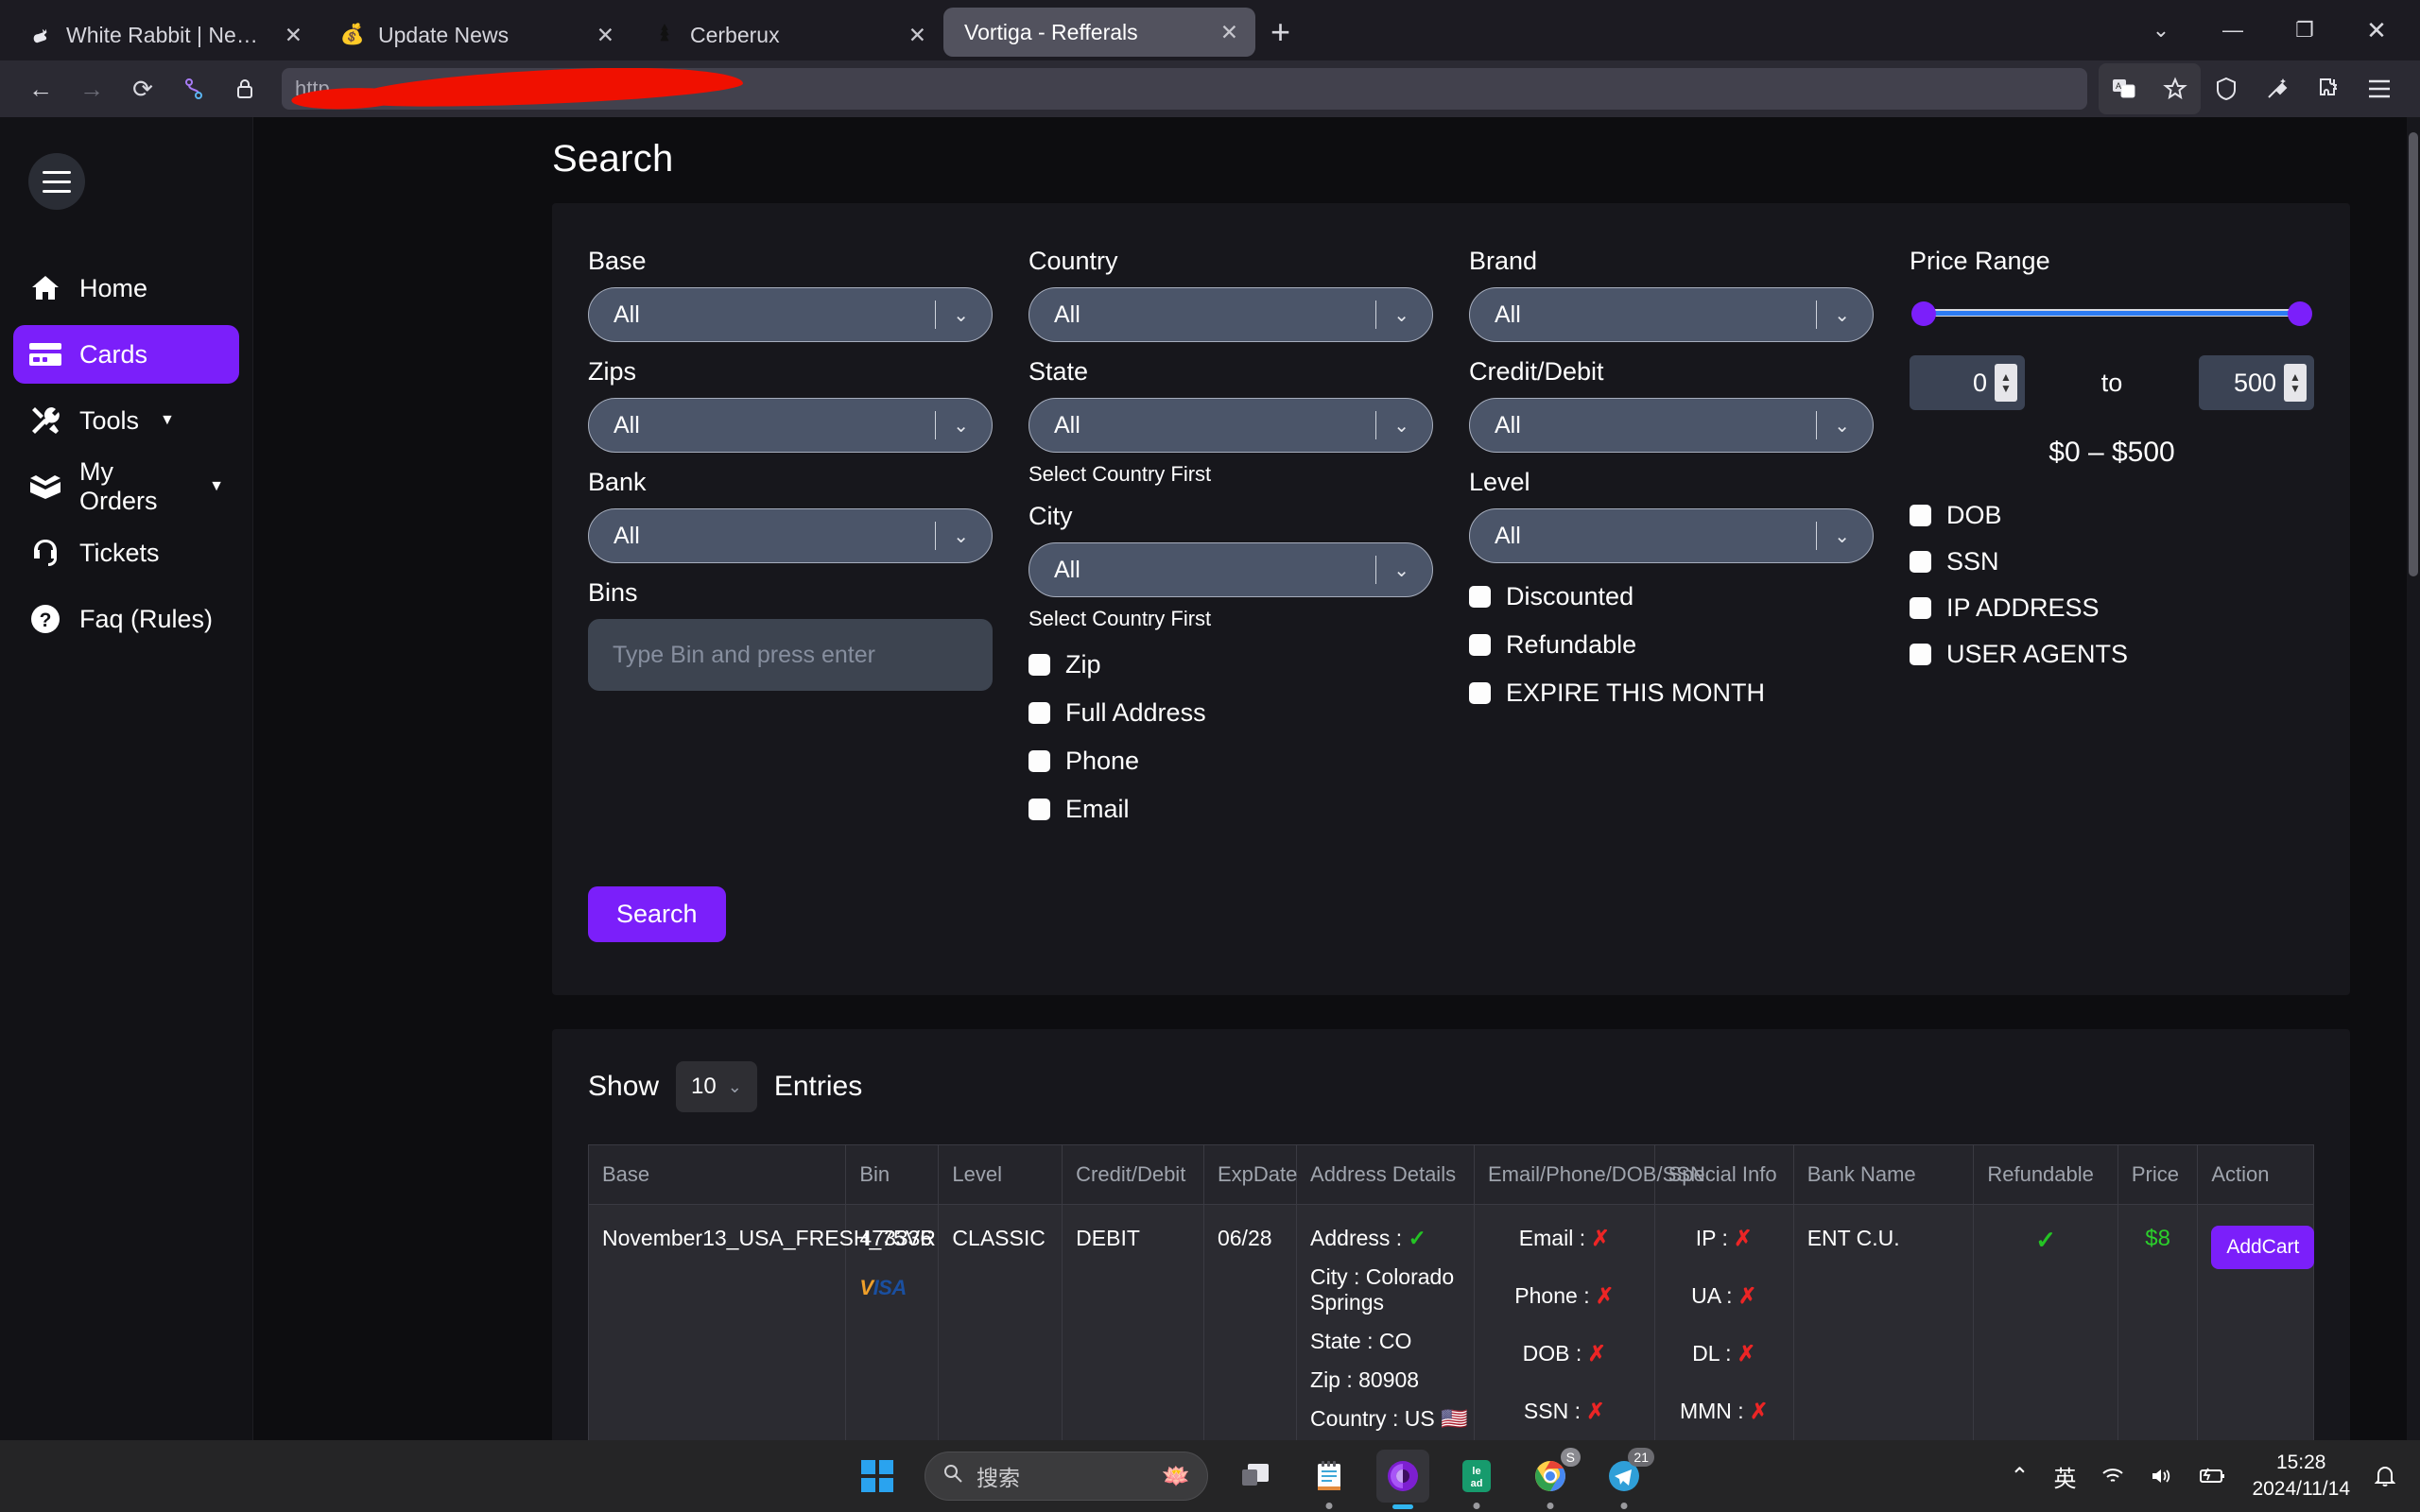 The height and width of the screenshot is (1512, 2420). I want to click on col-address-details: Address Details, so click(1385, 1174).